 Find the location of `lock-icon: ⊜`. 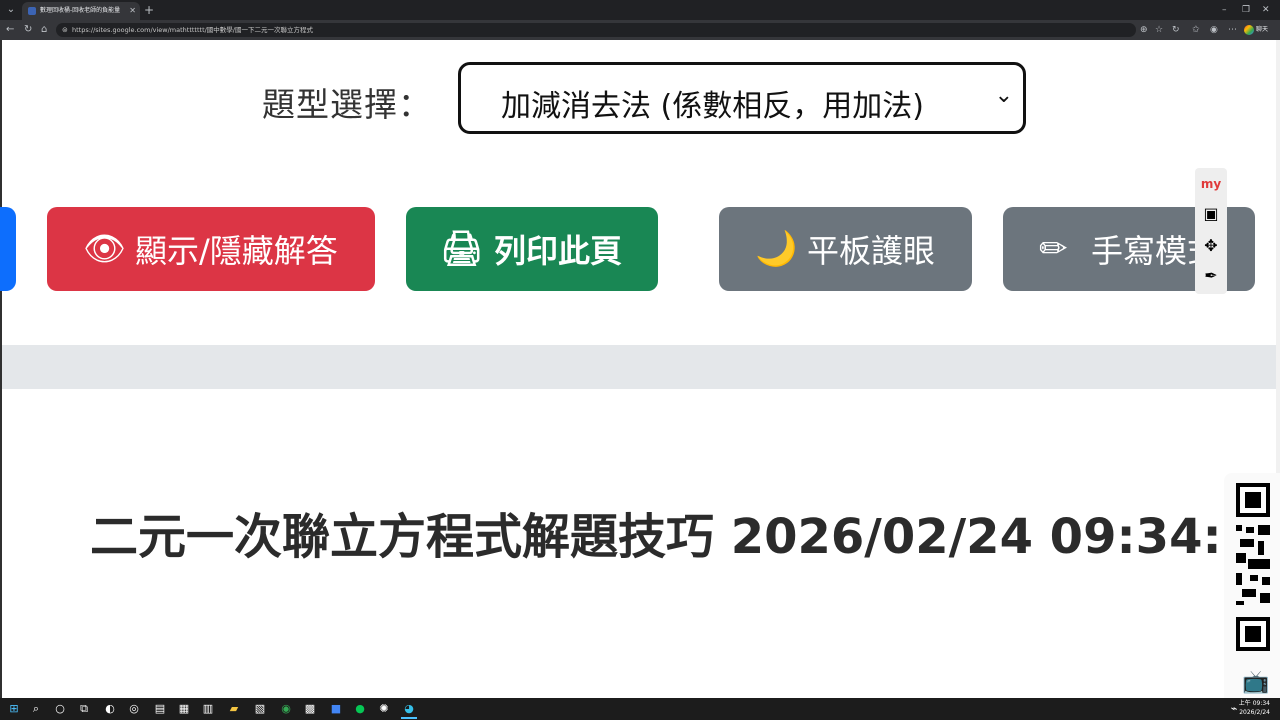

lock-icon: ⊜ is located at coordinates (65, 30).